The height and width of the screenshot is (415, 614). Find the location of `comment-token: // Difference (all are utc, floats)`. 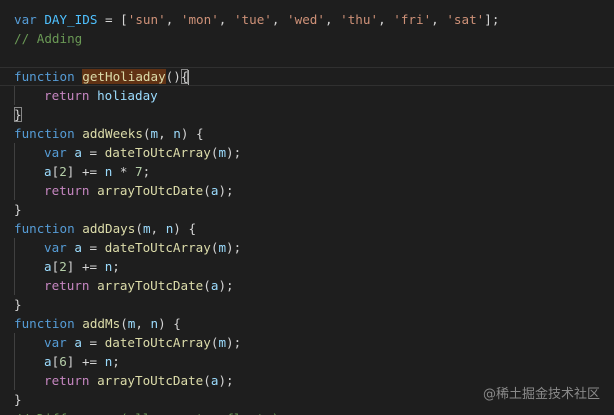

comment-token: // Difference (all are utc, floats) is located at coordinates (146, 413).